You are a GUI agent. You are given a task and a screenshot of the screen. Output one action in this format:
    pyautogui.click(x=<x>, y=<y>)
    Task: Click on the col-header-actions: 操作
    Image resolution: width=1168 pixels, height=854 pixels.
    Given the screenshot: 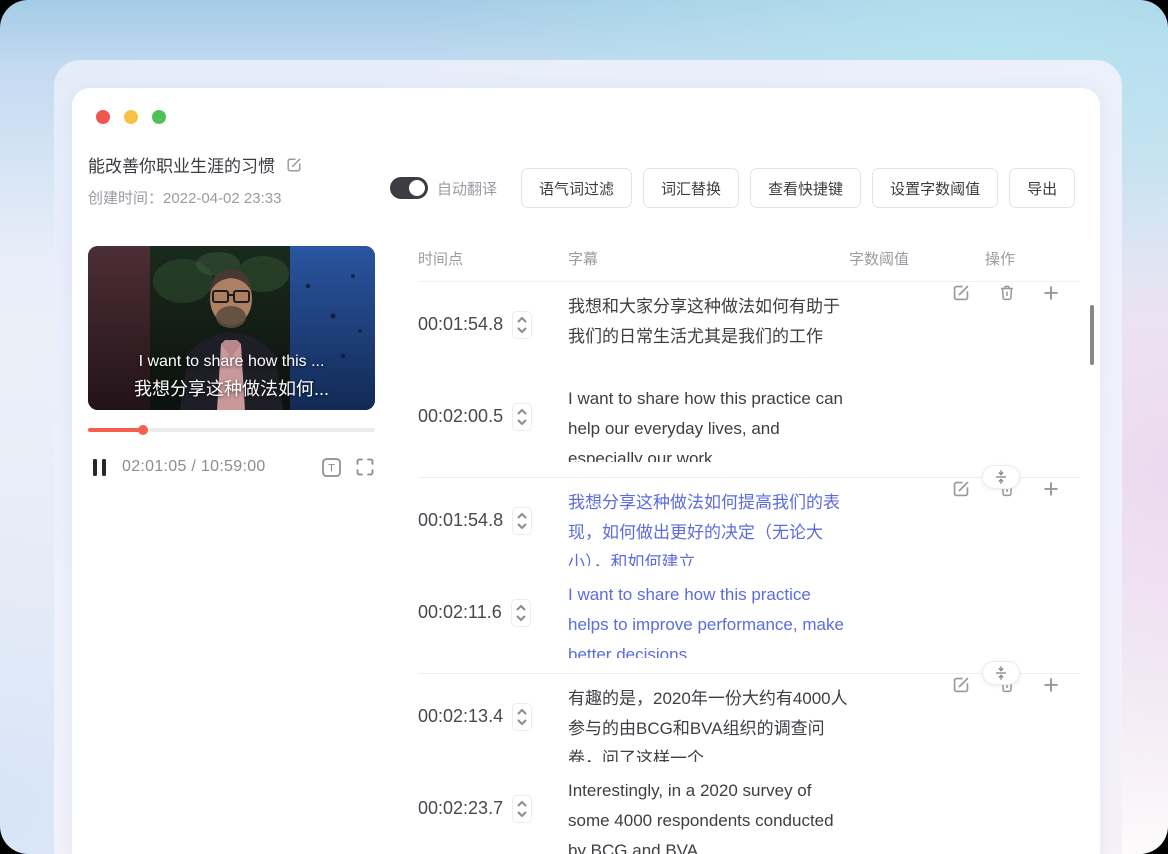 What is the action you would take?
    pyautogui.click(x=1000, y=259)
    